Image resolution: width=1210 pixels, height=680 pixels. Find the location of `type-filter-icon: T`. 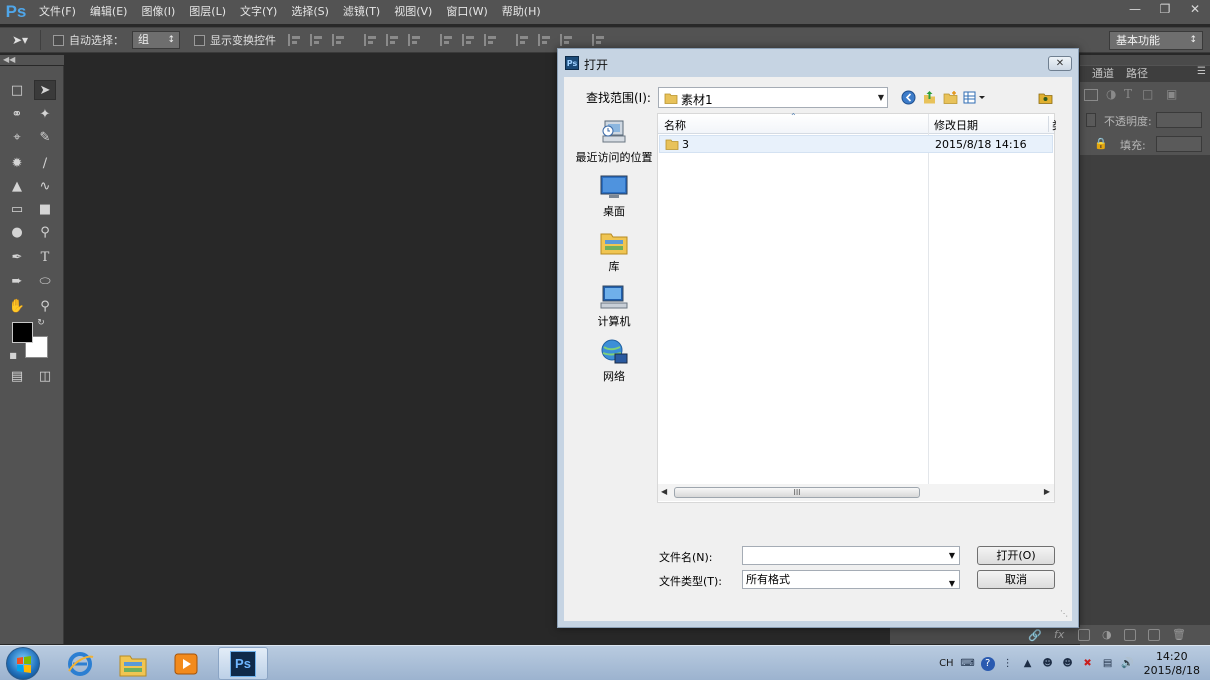

type-filter-icon: T is located at coordinates (1128, 94).